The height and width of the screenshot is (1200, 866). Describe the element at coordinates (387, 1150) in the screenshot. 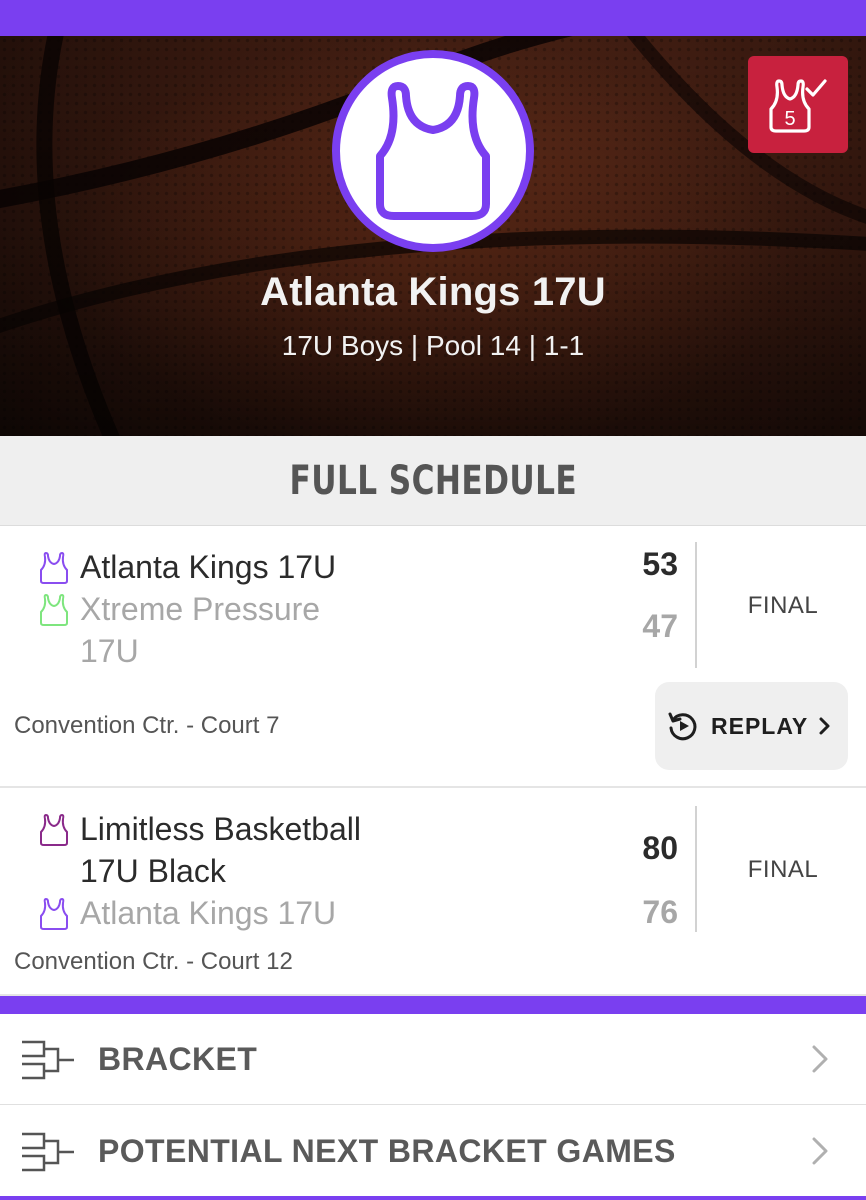

I see `nav-label: POTENTIAL NEXT BRACKET GAMES` at that location.